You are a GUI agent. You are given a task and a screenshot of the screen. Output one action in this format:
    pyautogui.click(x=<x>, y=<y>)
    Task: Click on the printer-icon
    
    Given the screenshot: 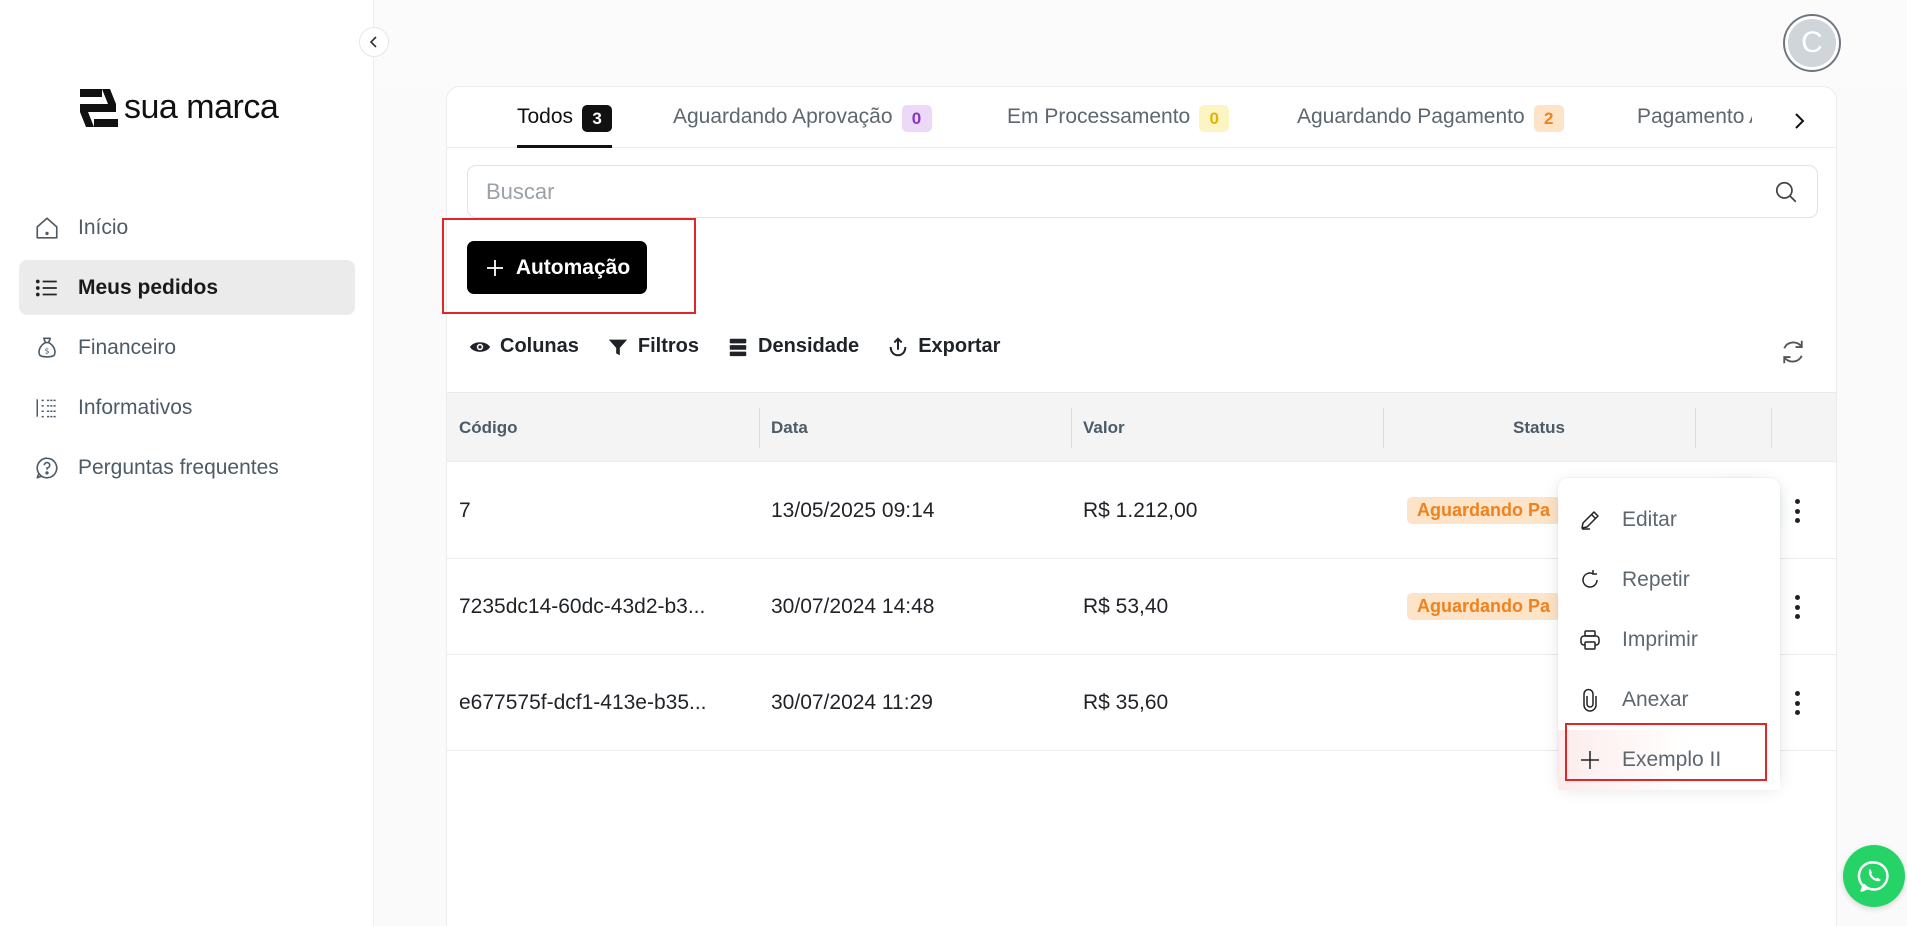 What is the action you would take?
    pyautogui.click(x=1590, y=640)
    